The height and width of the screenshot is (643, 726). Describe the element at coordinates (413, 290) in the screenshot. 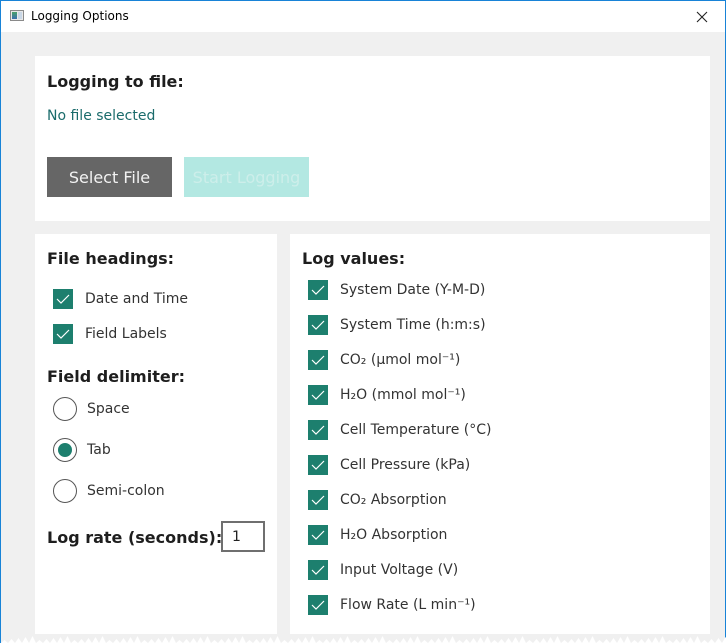

I see `checkbox-label: System Date (Y-M-D)` at that location.